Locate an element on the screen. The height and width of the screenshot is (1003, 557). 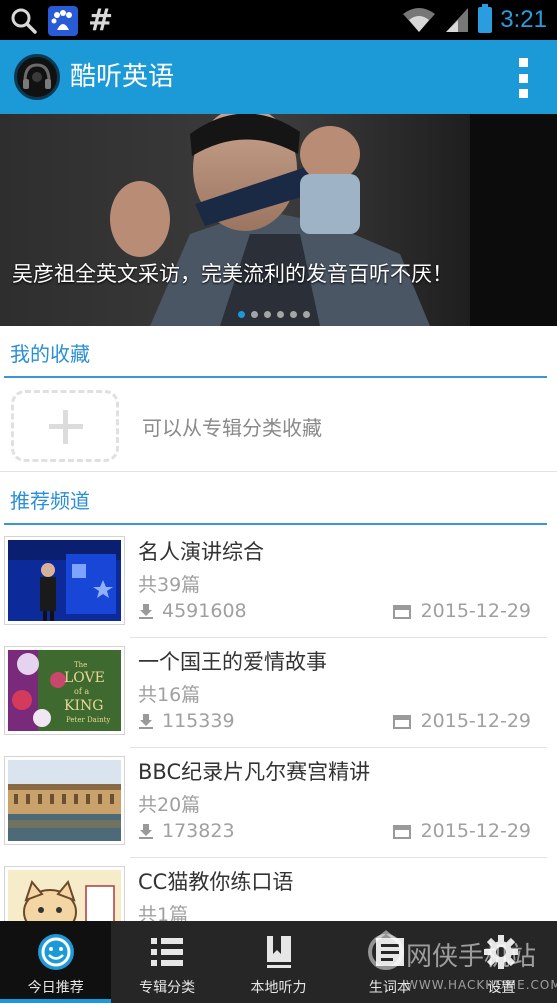
baidu-icon is located at coordinates (63, 21).